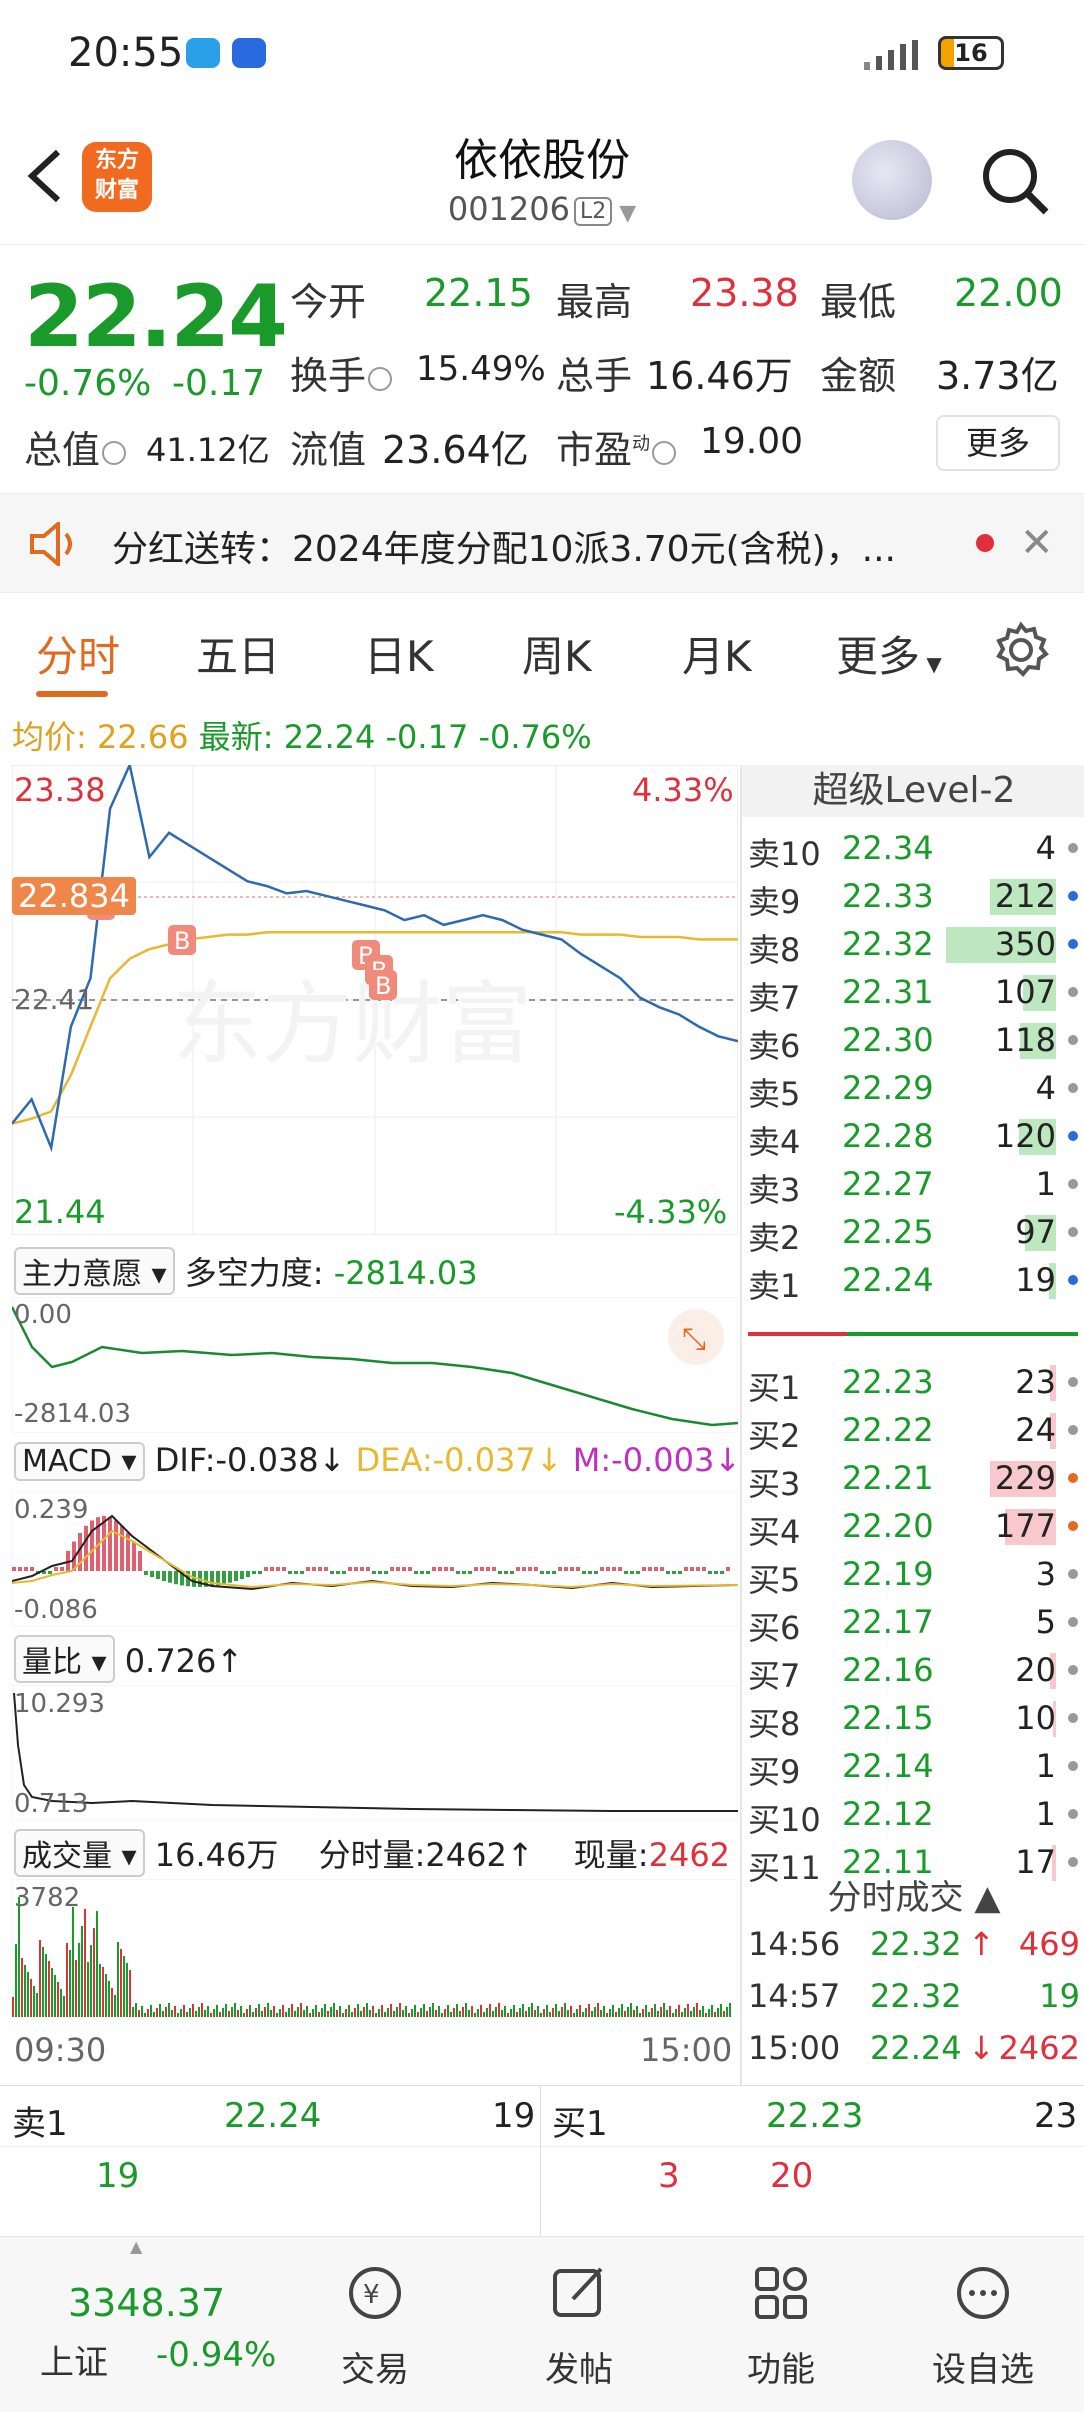 The height and width of the screenshot is (2412, 1084). I want to click on tab-five-day: 五日, so click(238, 653).